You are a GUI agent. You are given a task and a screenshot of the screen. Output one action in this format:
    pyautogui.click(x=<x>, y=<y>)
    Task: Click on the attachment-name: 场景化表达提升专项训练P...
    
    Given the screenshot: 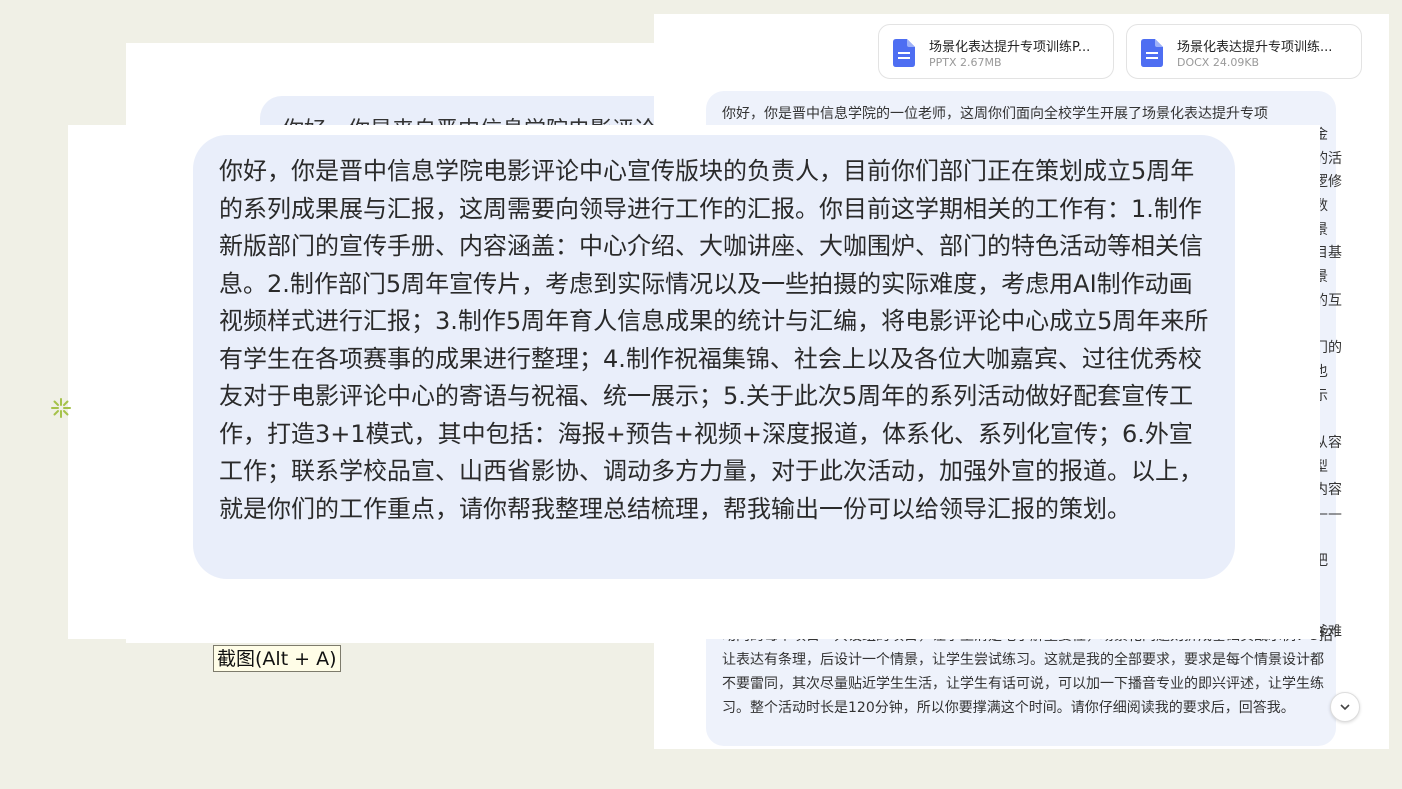 What is the action you would take?
    pyautogui.click(x=1010, y=47)
    